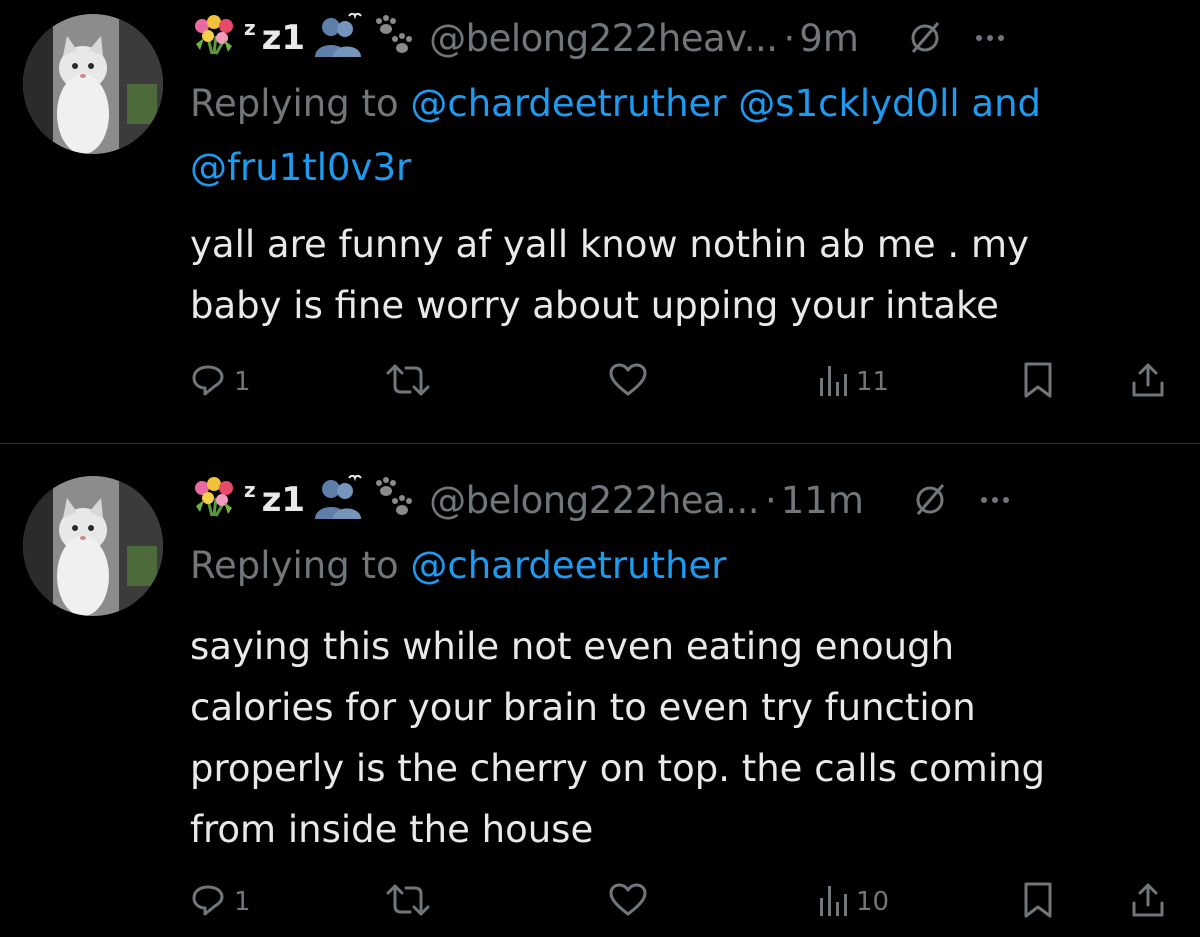 The image size is (1200, 937). Describe the element at coordinates (822, 500) in the screenshot. I see `timestamp: 11m` at that location.